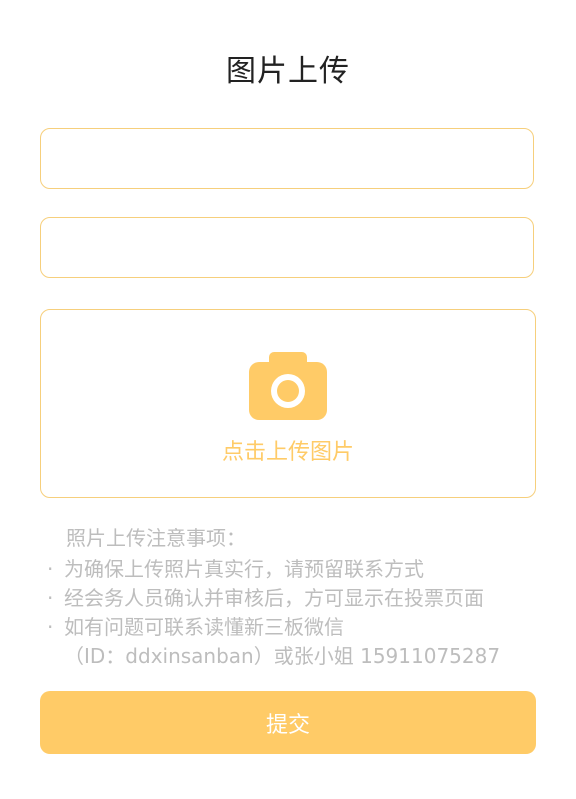 This screenshot has width=576, height=799. Describe the element at coordinates (288, 722) in the screenshot. I see `submit-button: 提交` at that location.